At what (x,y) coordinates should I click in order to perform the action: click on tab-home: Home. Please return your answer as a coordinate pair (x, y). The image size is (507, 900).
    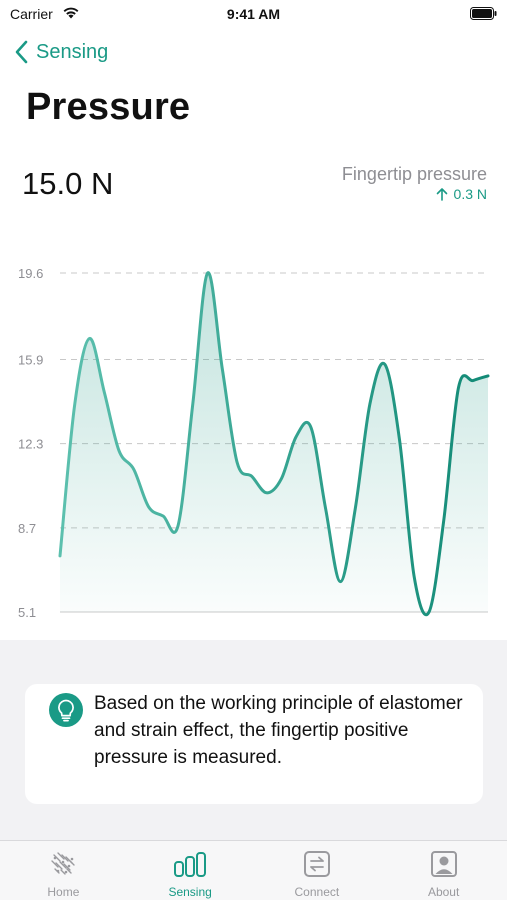
    Looking at the image, I should click on (63, 870).